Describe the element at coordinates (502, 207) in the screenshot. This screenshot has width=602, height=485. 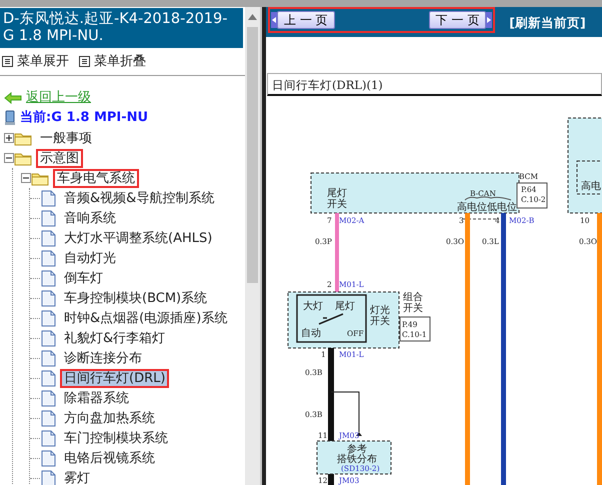
I see `diagram-label: 低电位` at that location.